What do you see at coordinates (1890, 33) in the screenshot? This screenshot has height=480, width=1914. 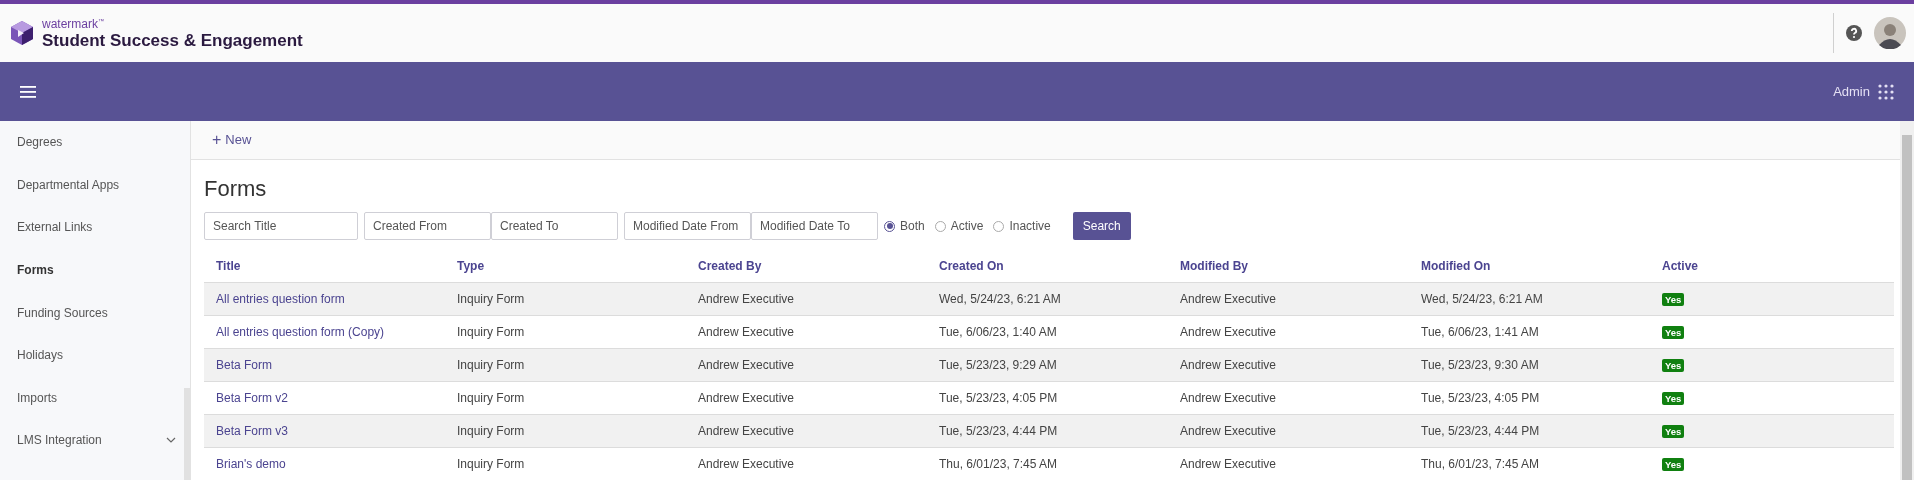 I see `avatar-icon` at bounding box center [1890, 33].